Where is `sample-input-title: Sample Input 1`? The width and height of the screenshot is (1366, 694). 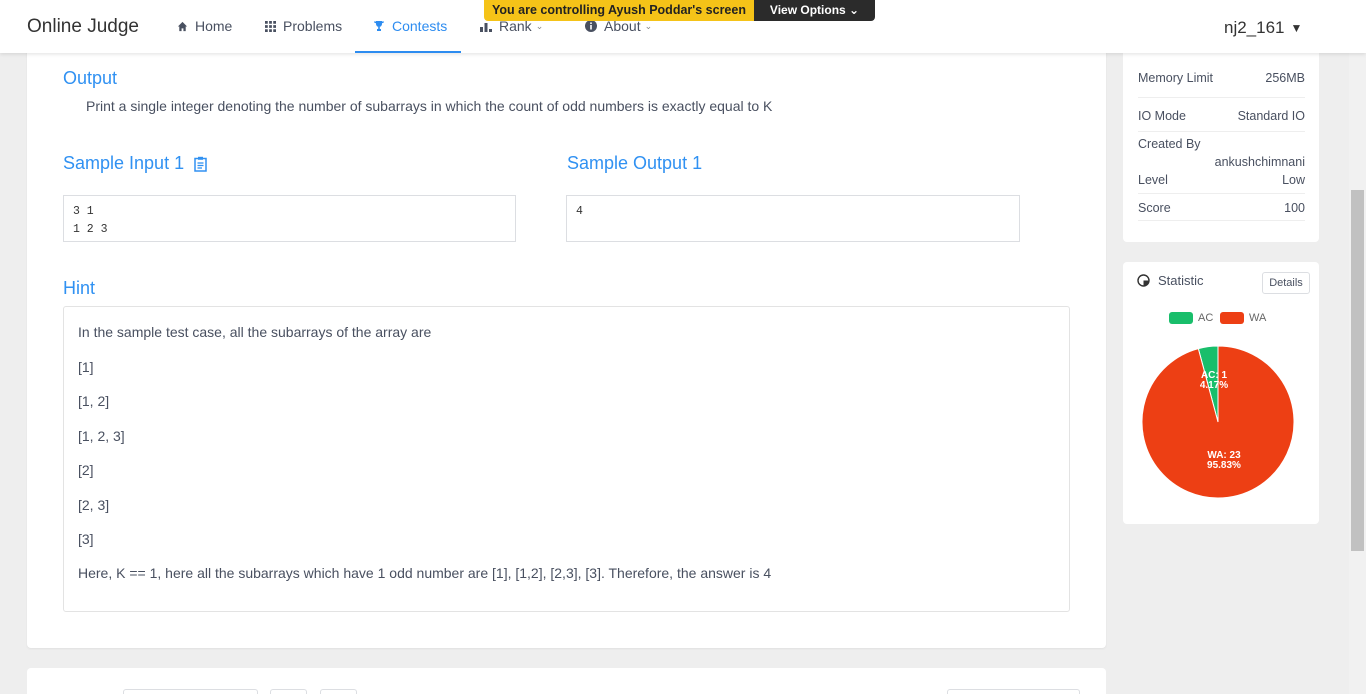 sample-input-title: Sample Input 1 is located at coordinates (124, 163).